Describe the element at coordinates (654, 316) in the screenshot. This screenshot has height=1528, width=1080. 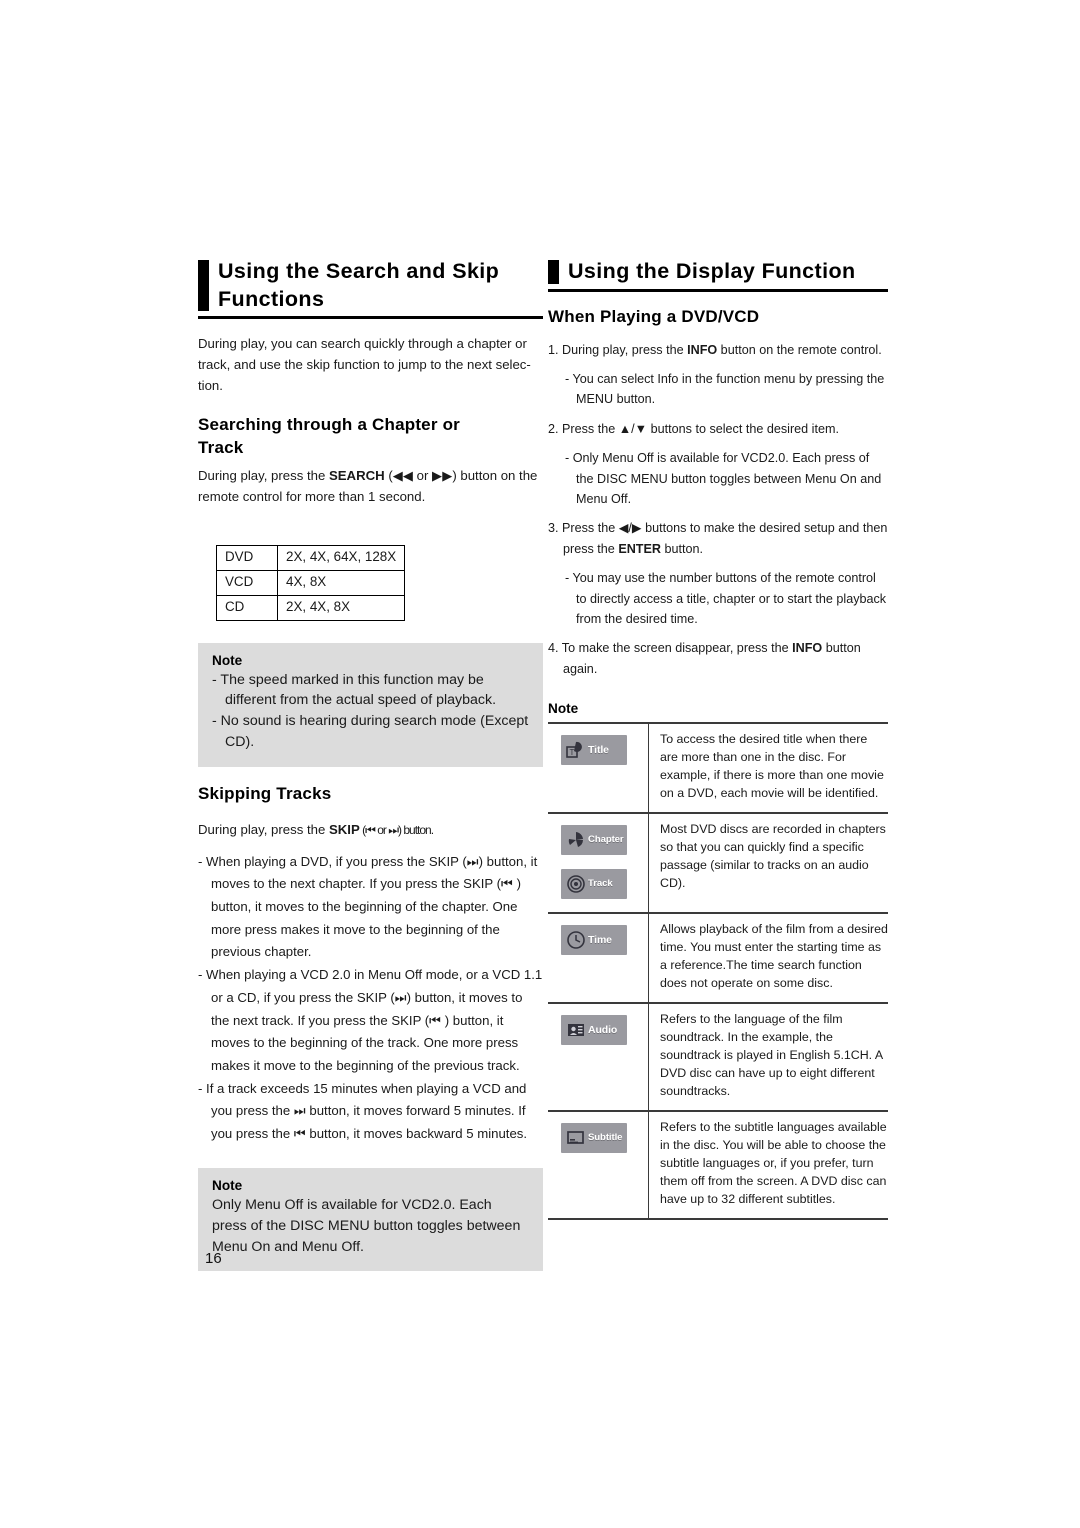
I see `subheading-when-playing: When Playing a DVD/VCD` at that location.